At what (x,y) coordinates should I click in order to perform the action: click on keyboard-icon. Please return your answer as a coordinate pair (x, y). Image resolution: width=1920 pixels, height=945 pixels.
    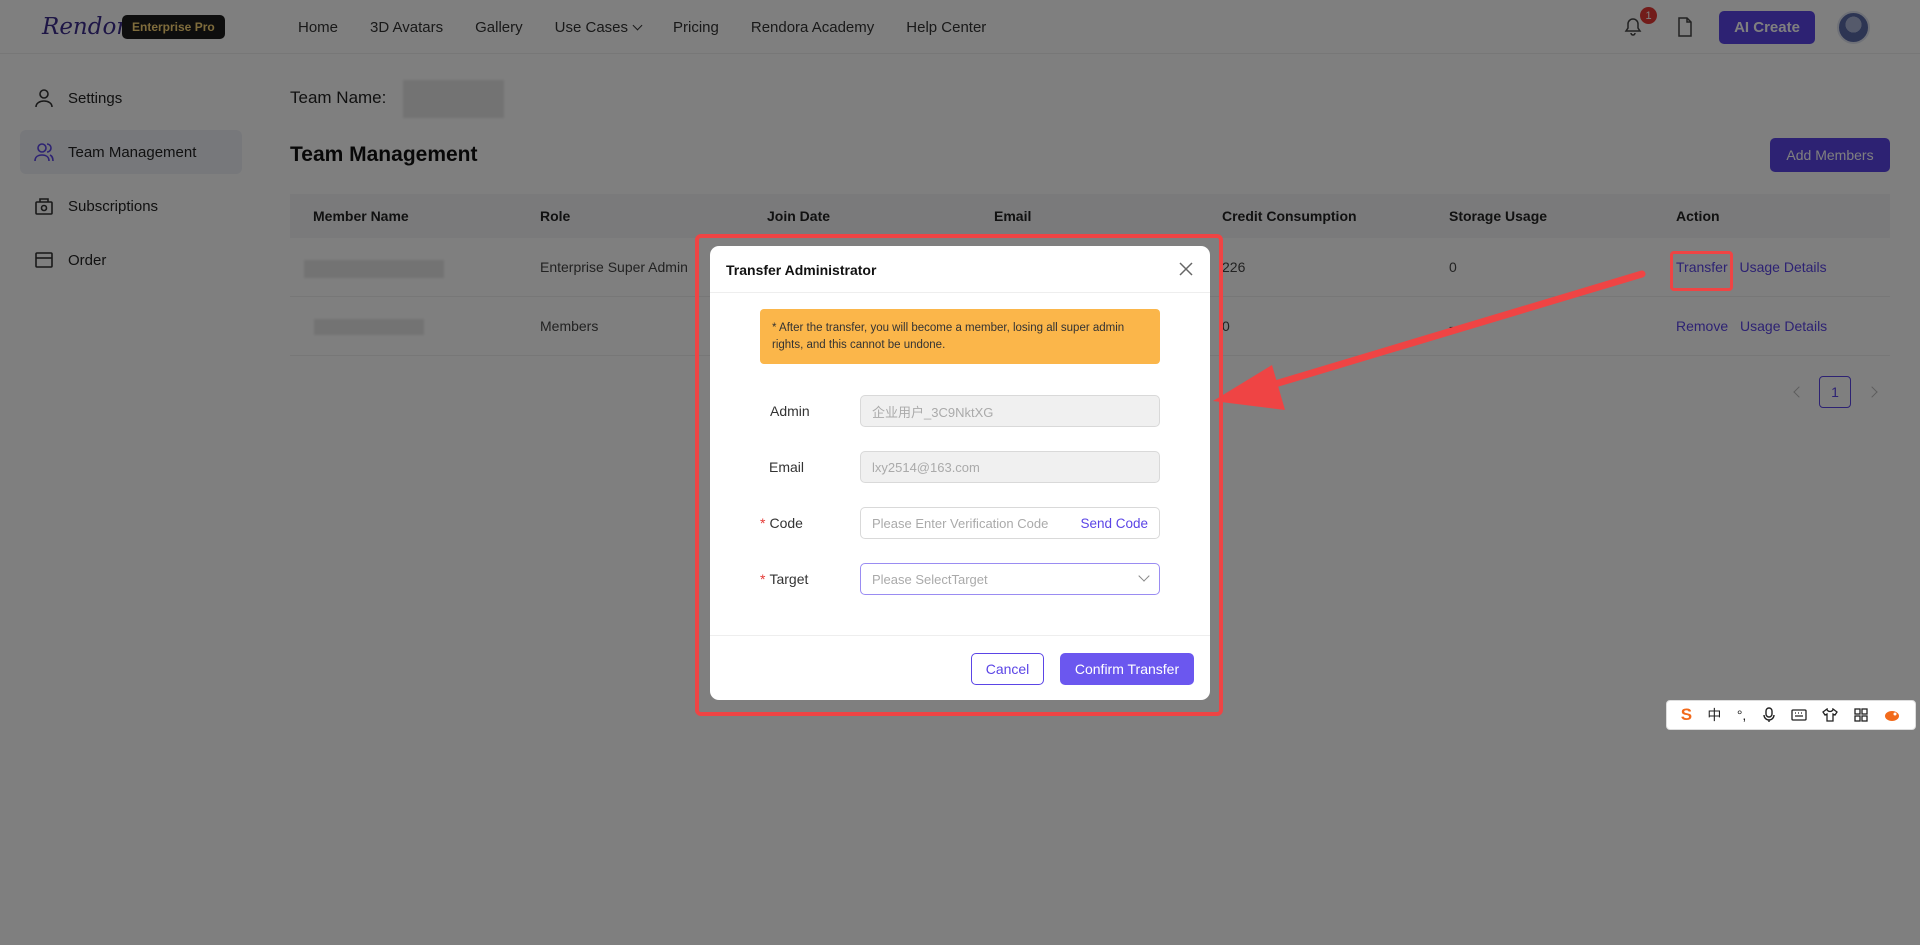
    Looking at the image, I should click on (1799, 715).